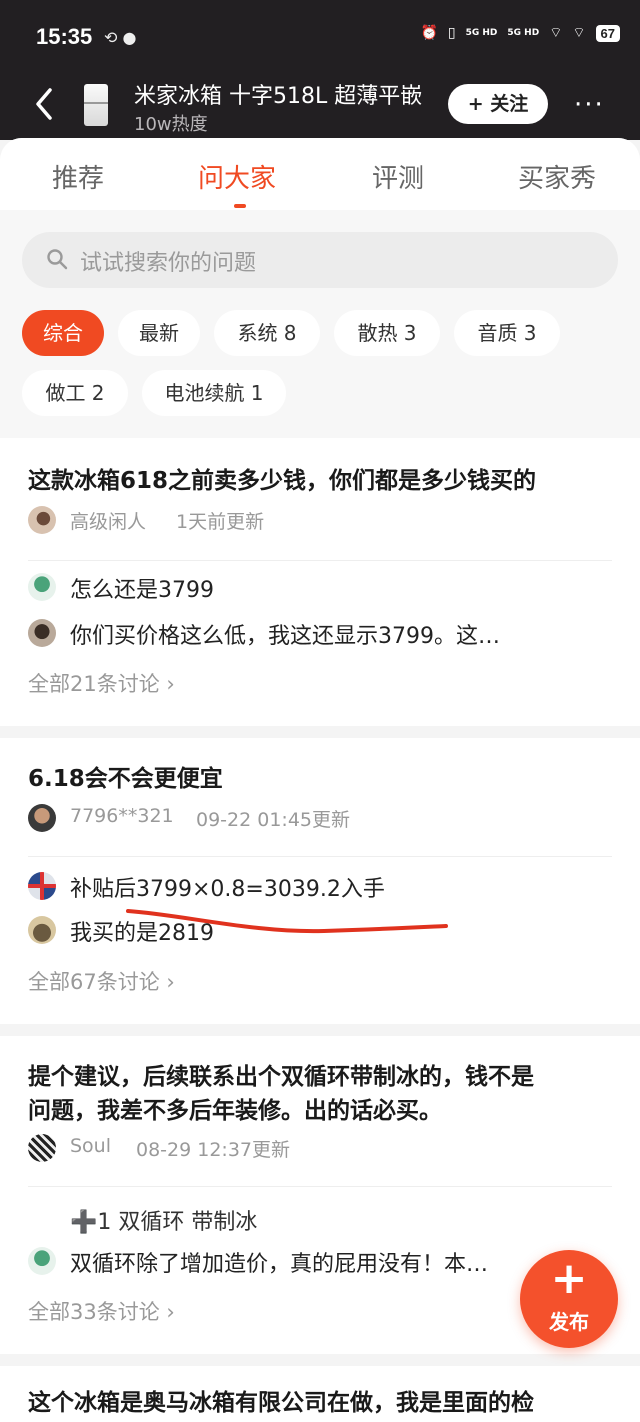 The image size is (640, 1422). I want to click on question-title-line-2: 问题，我差不多后年装修。出的话必买。, so click(235, 1111).